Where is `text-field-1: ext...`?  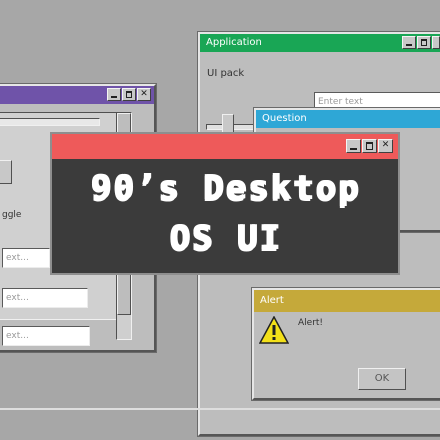
text-field-1: ext... is located at coordinates (26, 258).